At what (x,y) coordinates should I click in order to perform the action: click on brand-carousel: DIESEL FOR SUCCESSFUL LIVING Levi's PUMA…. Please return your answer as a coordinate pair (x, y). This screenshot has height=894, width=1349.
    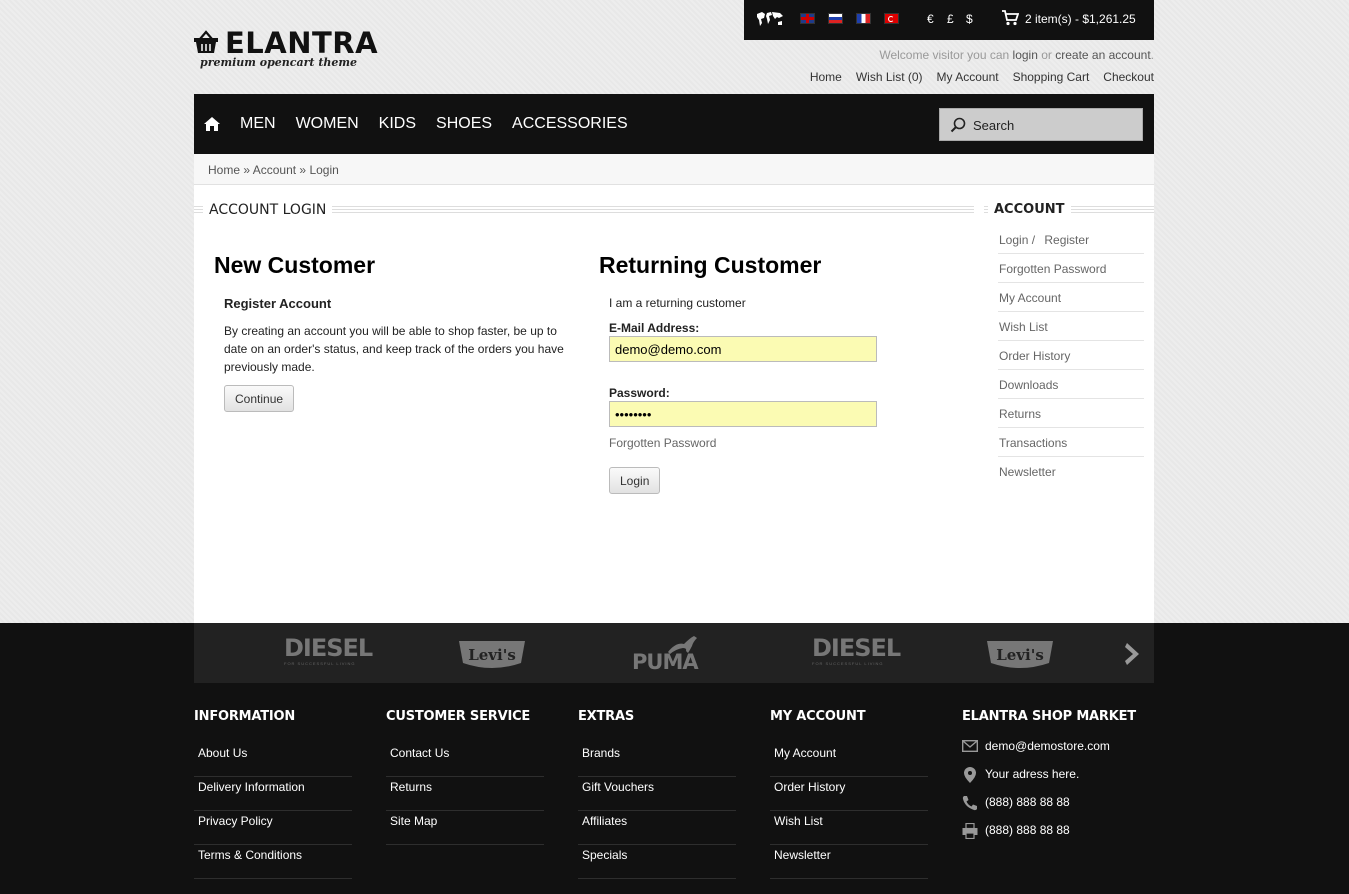
    Looking at the image, I should click on (674, 653).